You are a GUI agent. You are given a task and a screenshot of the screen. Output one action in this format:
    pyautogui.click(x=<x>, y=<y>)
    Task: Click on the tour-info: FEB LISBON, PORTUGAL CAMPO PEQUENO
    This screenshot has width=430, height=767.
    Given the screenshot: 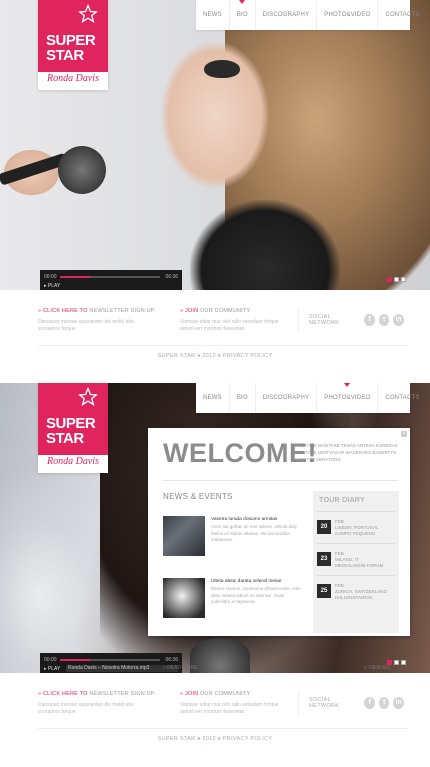 What is the action you would take?
    pyautogui.click(x=357, y=528)
    